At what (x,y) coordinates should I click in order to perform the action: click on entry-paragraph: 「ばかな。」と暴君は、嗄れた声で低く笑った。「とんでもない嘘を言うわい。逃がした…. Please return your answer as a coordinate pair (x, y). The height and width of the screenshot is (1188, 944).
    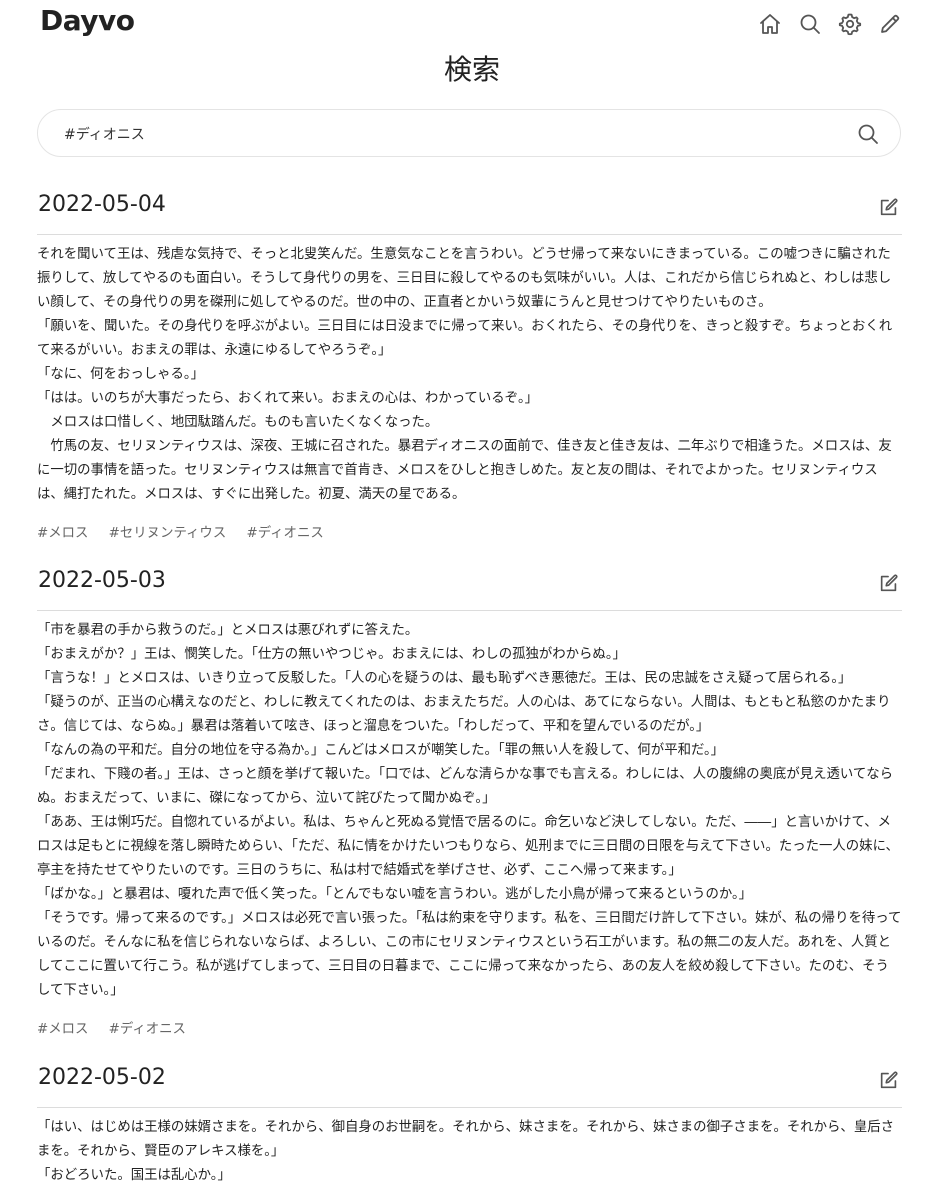
    Looking at the image, I should click on (395, 894).